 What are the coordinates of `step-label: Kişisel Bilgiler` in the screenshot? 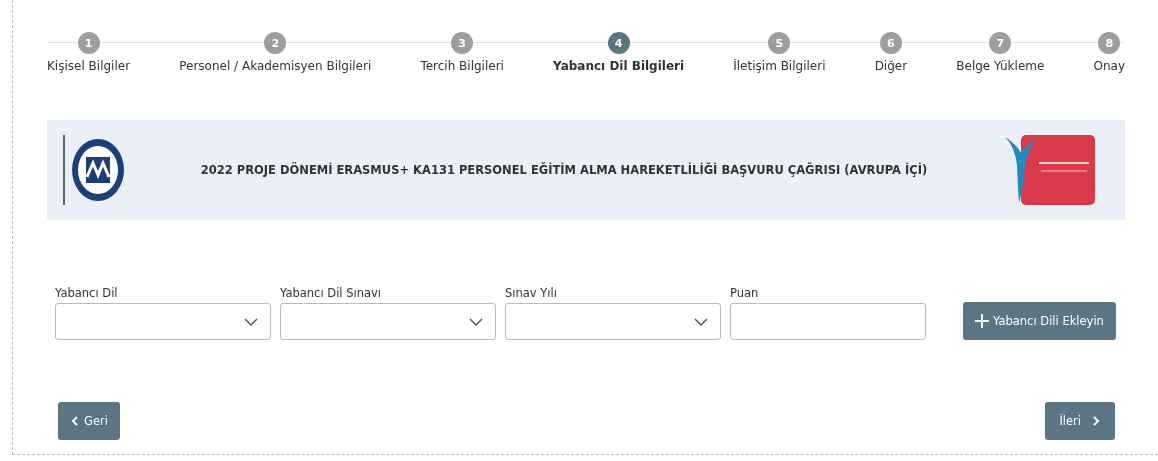 It's located at (89, 66).